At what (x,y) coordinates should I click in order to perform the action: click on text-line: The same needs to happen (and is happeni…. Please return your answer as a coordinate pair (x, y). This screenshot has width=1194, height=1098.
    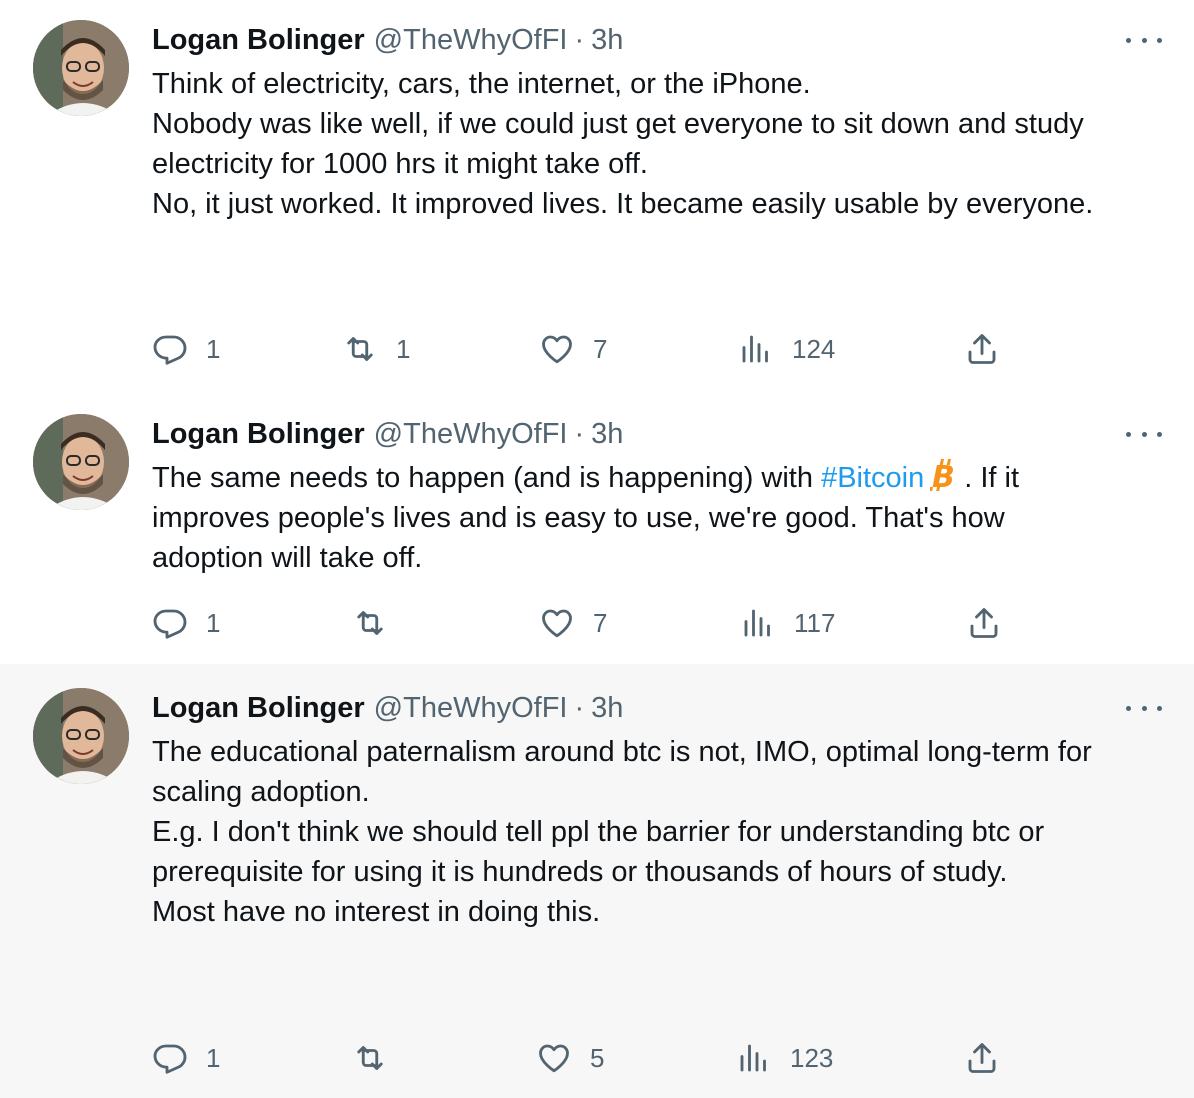
    Looking at the image, I should click on (586, 476).